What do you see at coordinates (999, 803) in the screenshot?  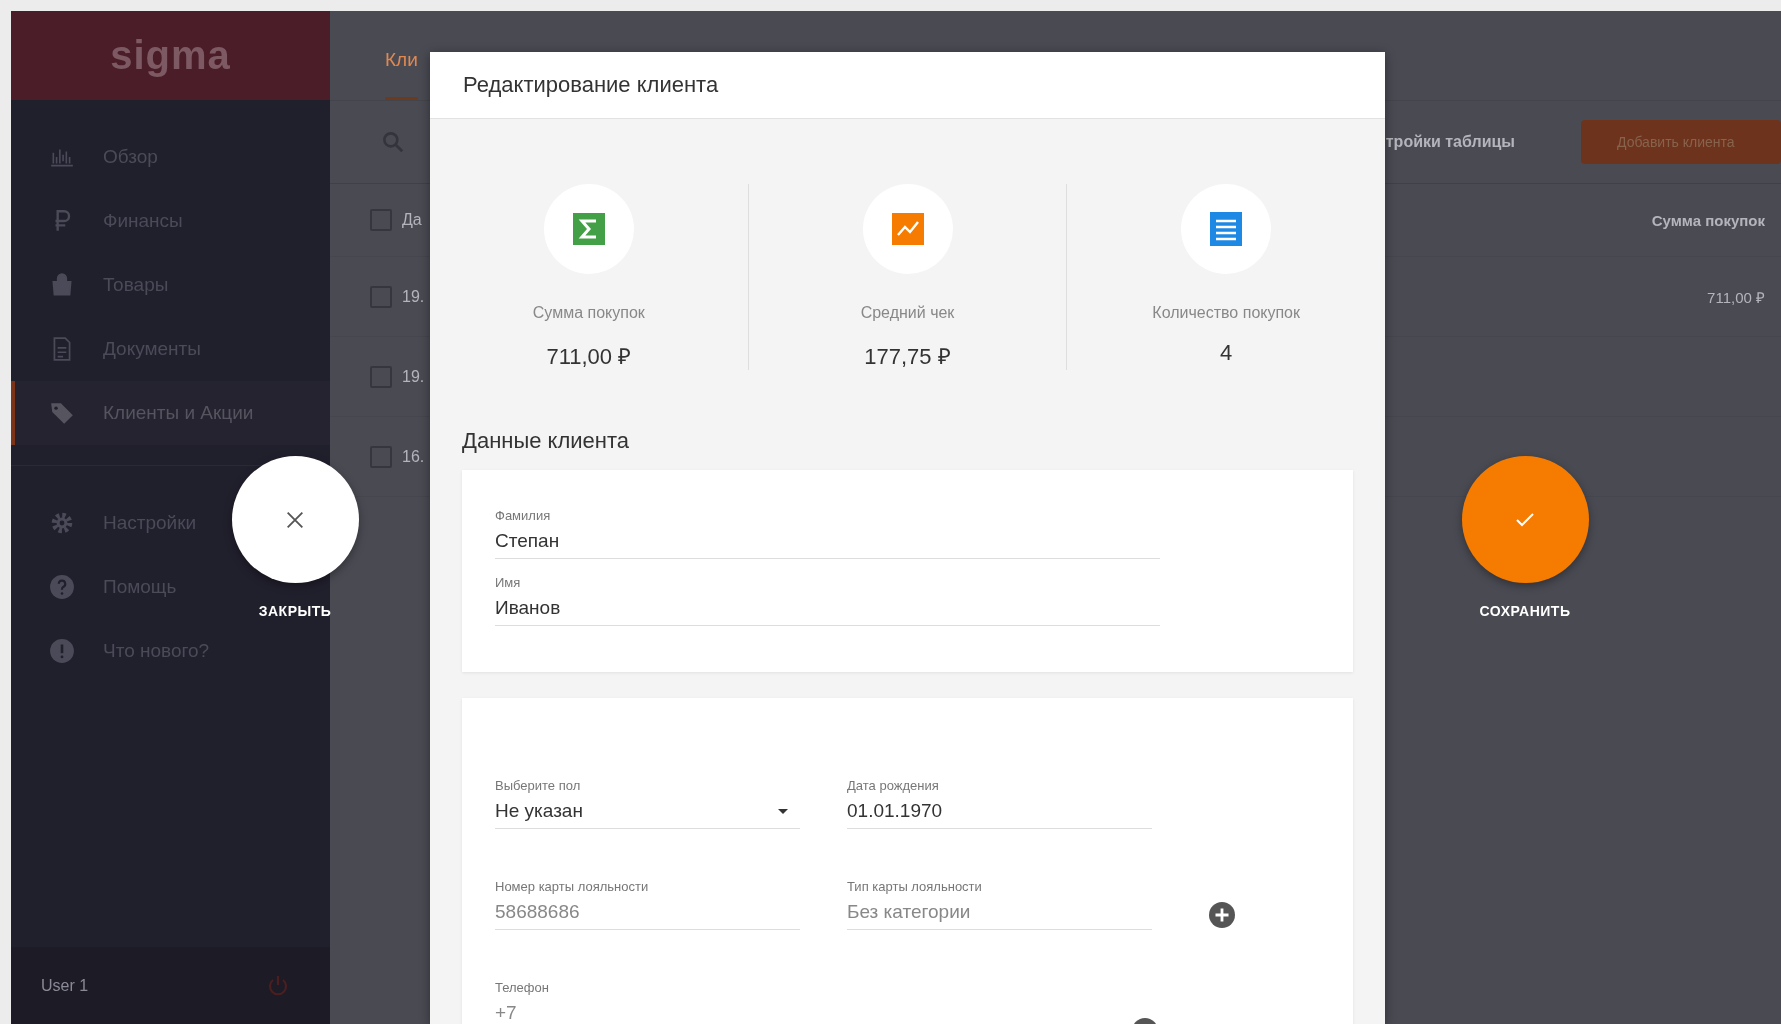 I see `date-field: Дата рождения 01.01.1970` at bounding box center [999, 803].